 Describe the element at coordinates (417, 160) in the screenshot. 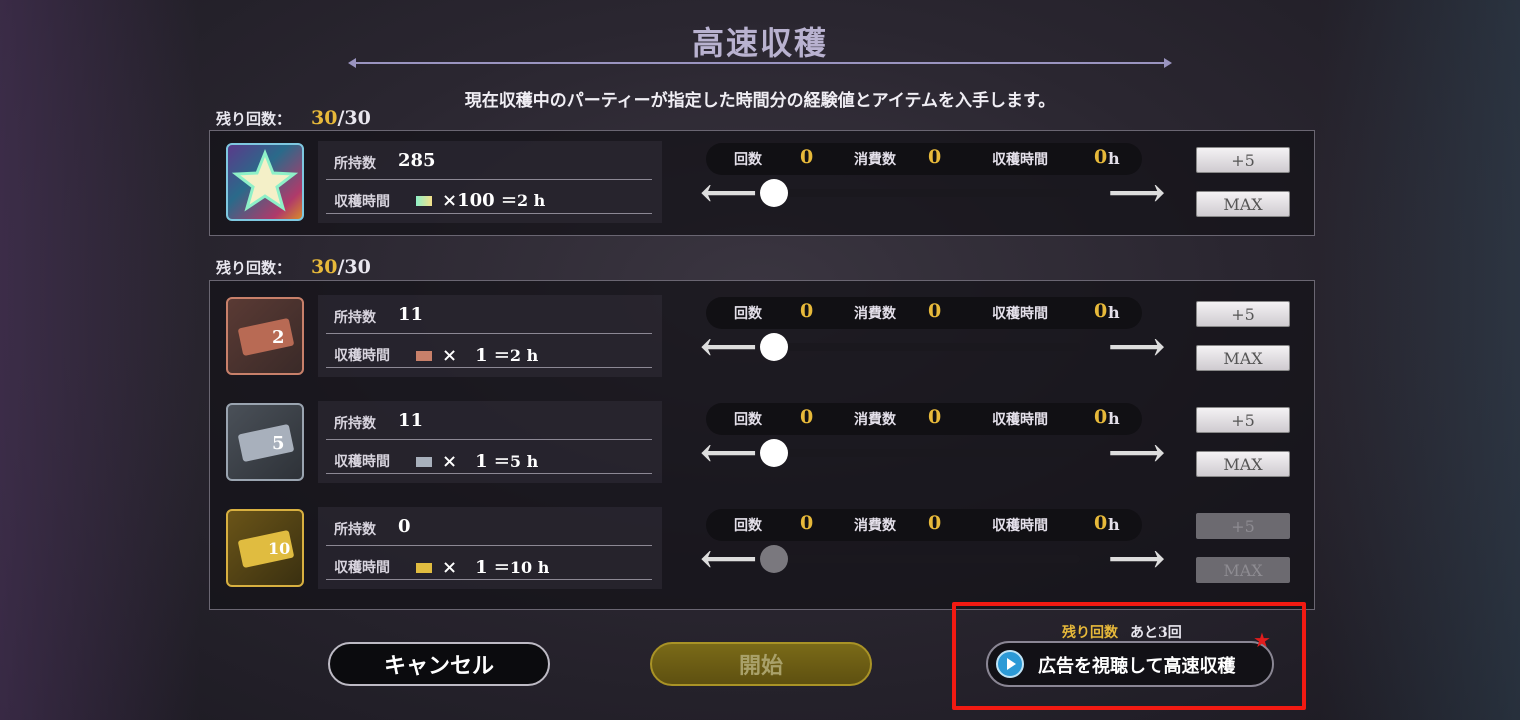

I see `owned-count: 285` at that location.